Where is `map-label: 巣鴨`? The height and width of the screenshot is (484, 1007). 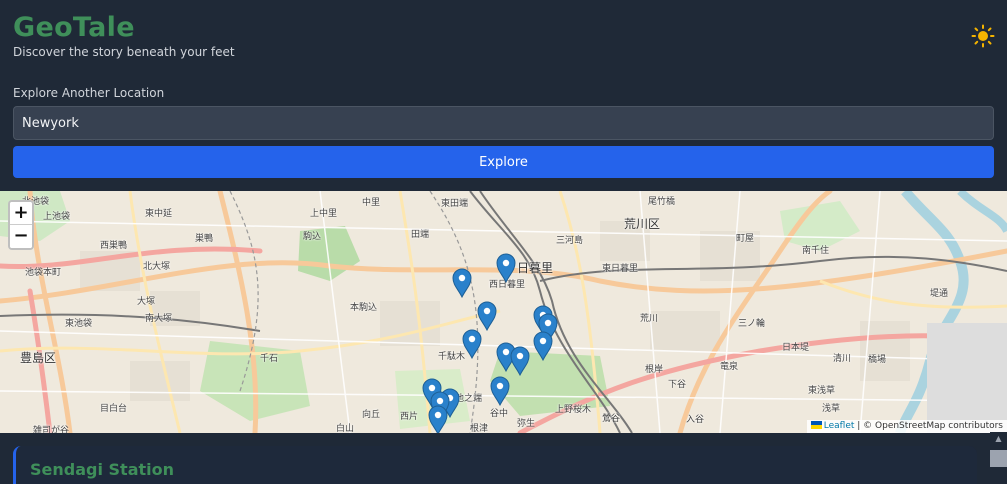
map-label: 巣鴨 is located at coordinates (204, 239).